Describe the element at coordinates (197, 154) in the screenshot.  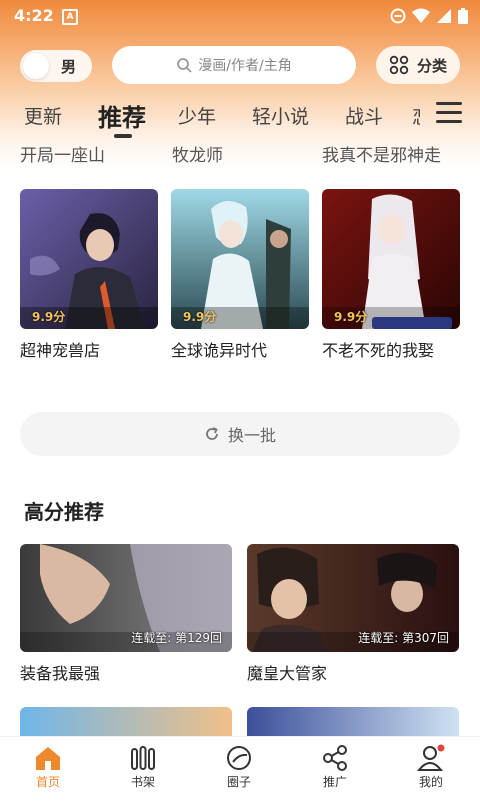
I see `cut-title: 牧龙师` at that location.